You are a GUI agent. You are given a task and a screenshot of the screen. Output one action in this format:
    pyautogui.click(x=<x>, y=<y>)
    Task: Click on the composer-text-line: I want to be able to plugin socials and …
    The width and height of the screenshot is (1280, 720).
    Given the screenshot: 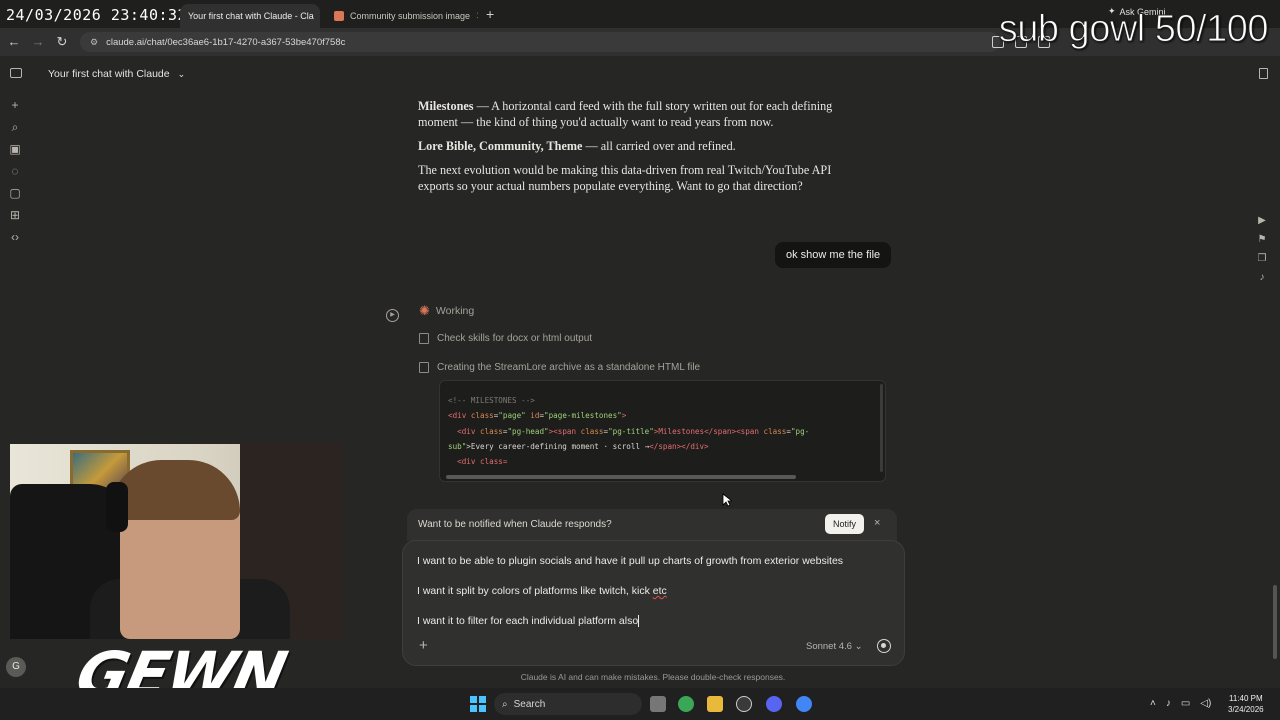 What is the action you would take?
    pyautogui.click(x=630, y=561)
    